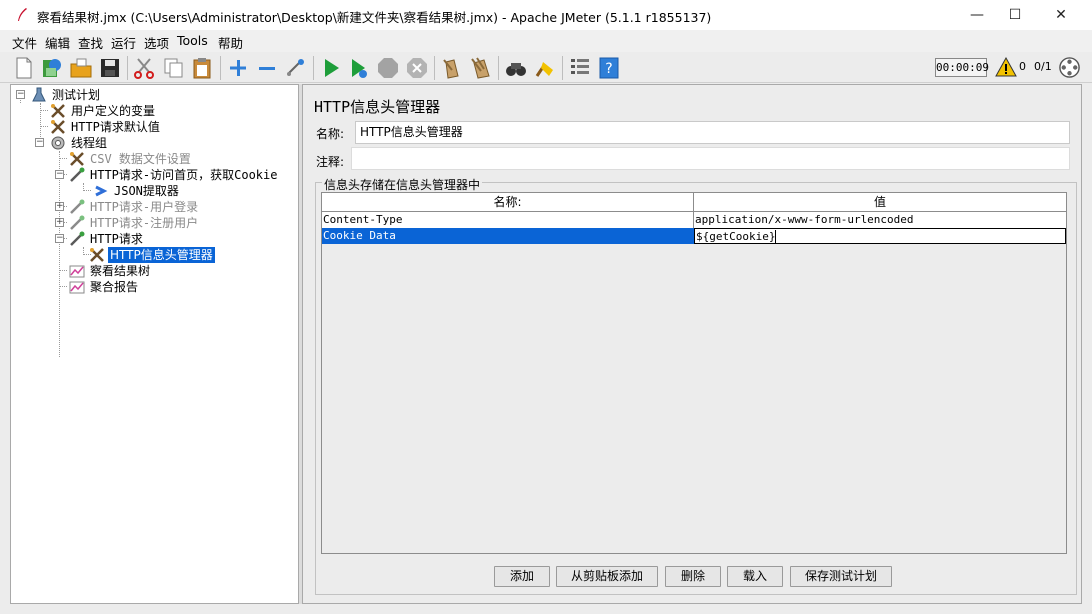 This screenshot has width=1092, height=614. Describe the element at coordinates (388, 68) in the screenshot. I see `stop-icon` at that location.